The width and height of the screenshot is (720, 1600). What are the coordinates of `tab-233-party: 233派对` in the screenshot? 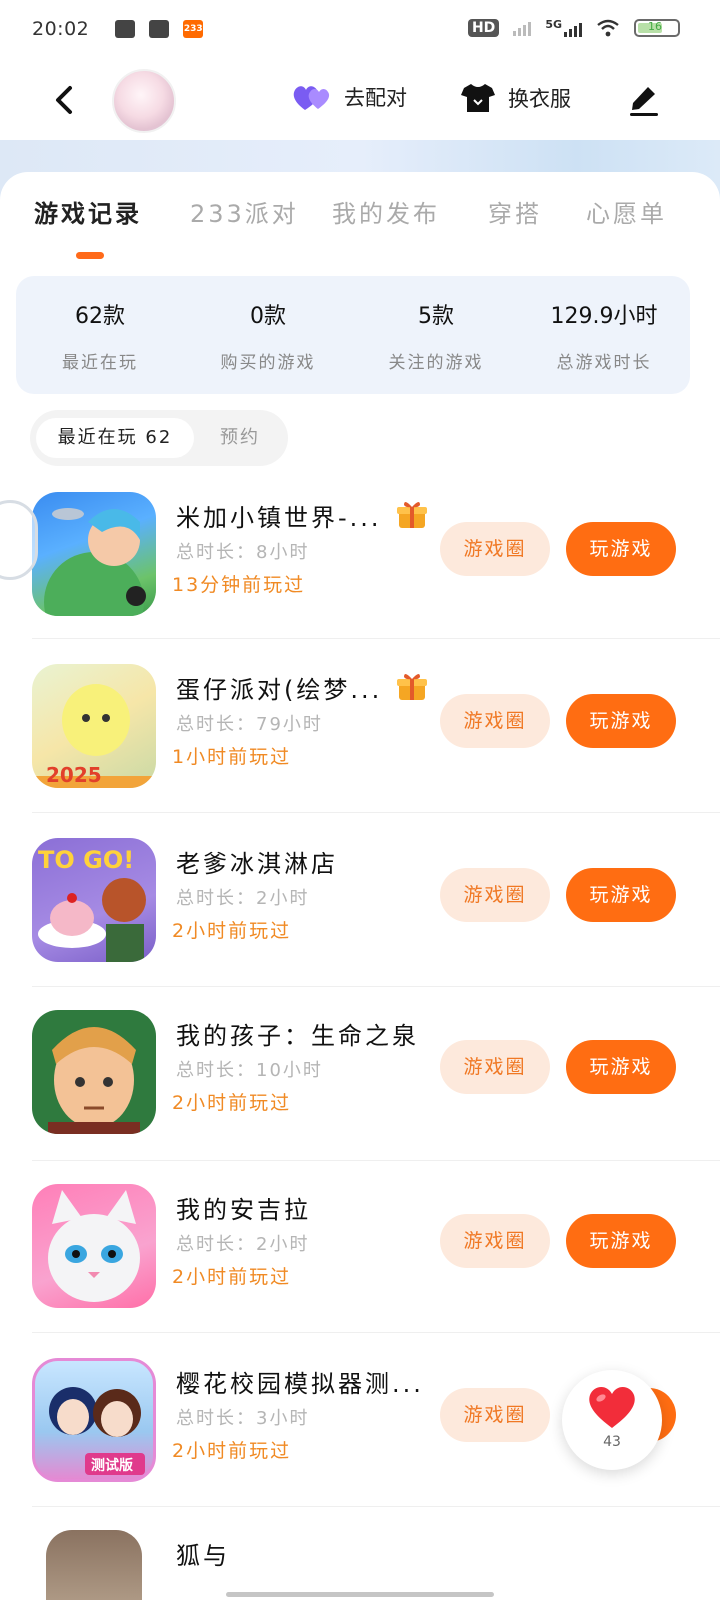 It's located at (244, 211).